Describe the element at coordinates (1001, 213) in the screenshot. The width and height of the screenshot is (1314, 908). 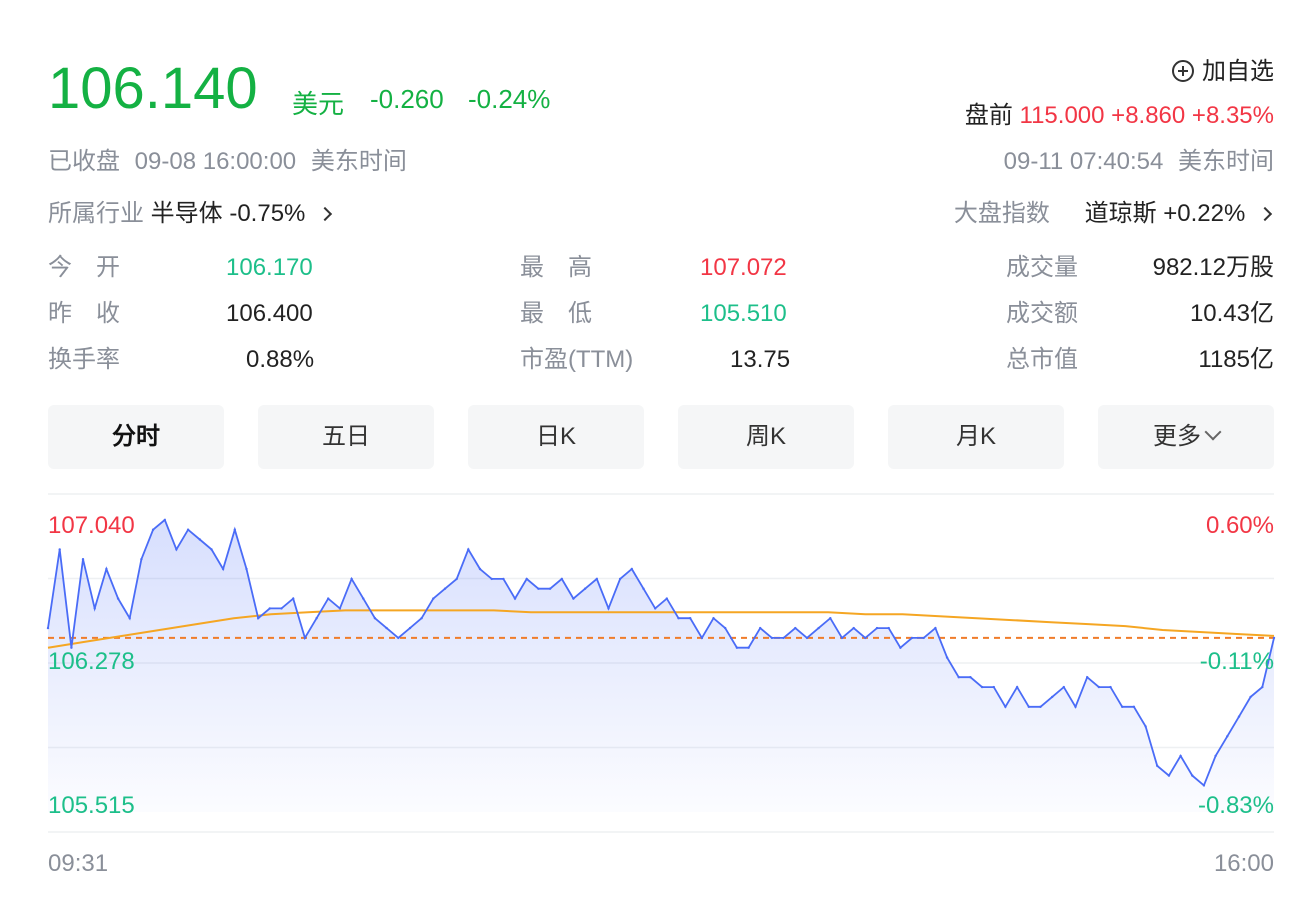
I see `index-label: 大盘指数` at that location.